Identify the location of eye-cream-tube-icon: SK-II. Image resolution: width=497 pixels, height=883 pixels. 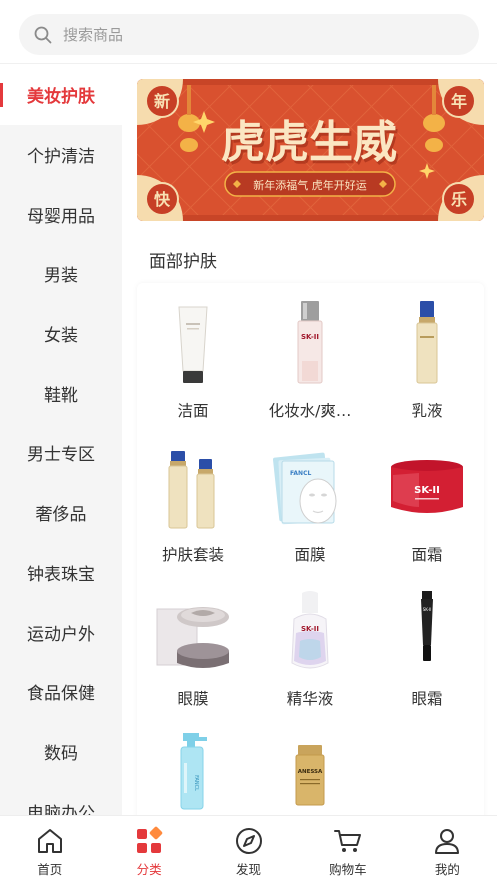
(427, 626).